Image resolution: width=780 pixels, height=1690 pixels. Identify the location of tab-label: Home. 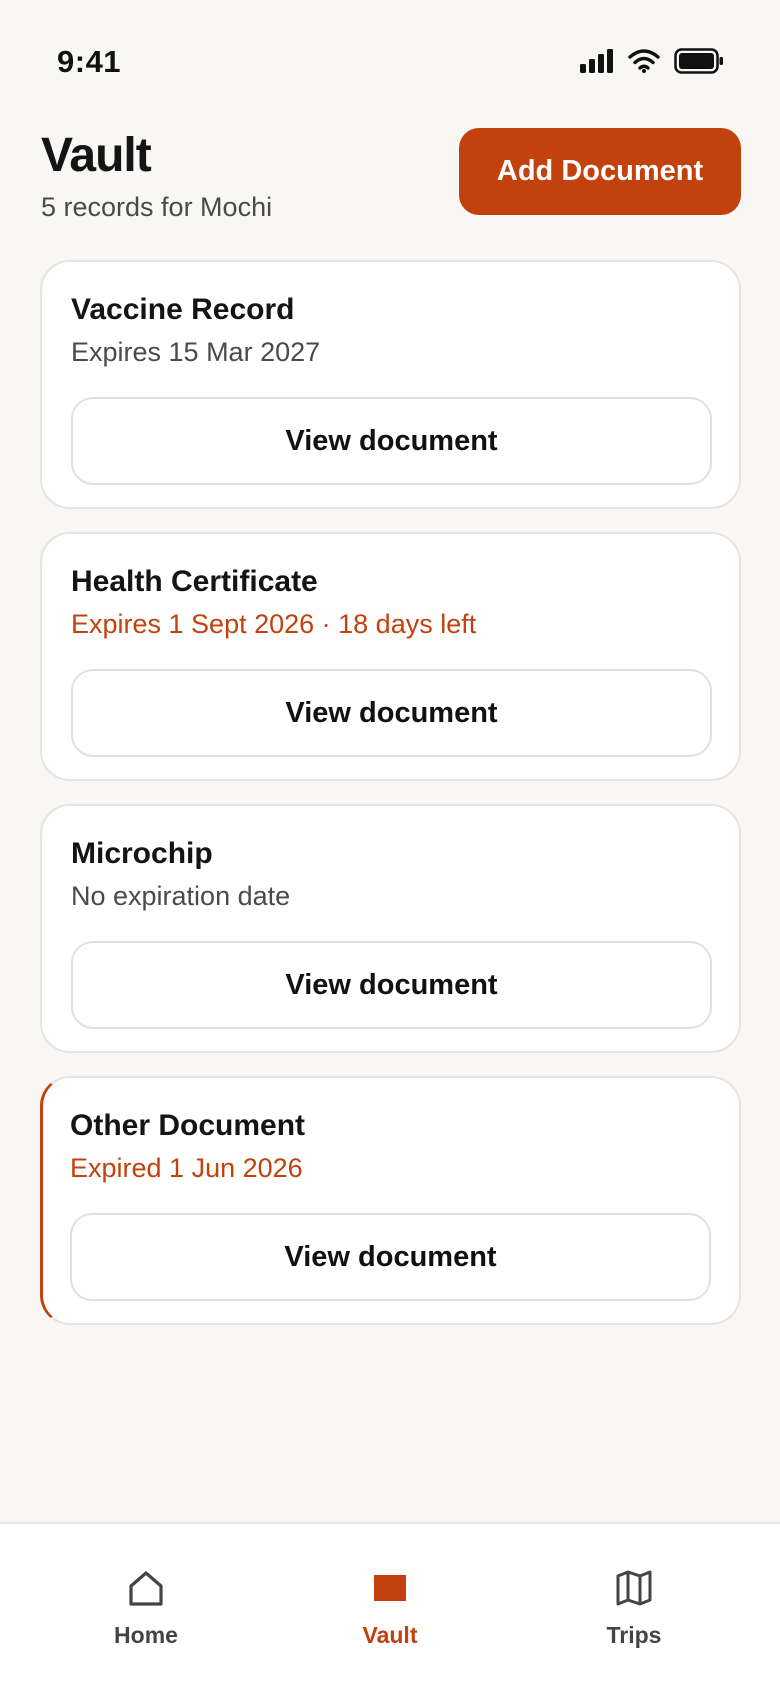
(146, 1635).